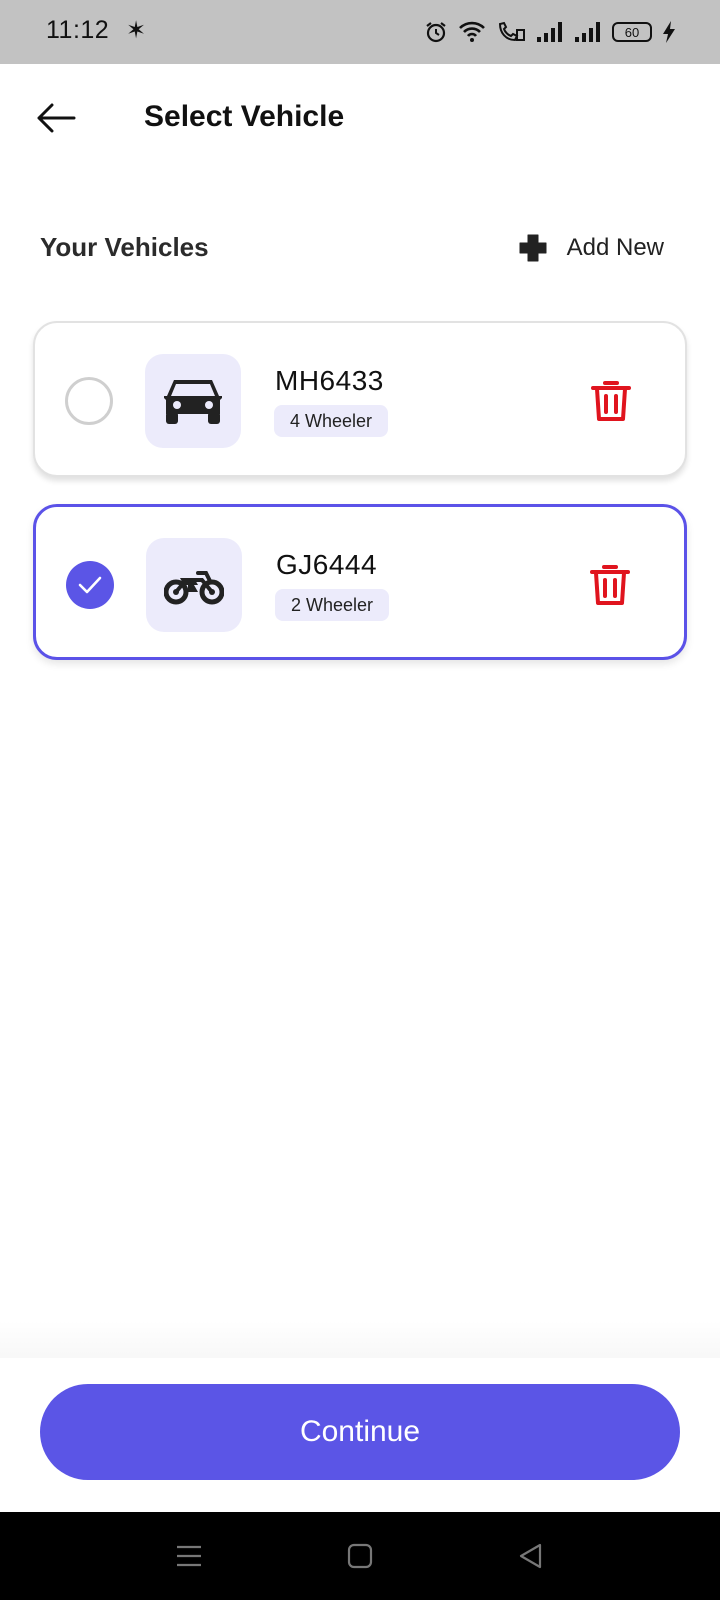  What do you see at coordinates (331, 421) in the screenshot?
I see `vehicle-type-badge: 4 Wheeler` at bounding box center [331, 421].